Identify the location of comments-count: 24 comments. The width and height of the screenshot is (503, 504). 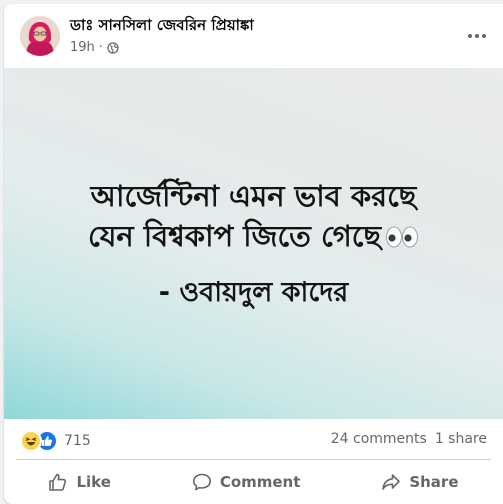
(379, 439).